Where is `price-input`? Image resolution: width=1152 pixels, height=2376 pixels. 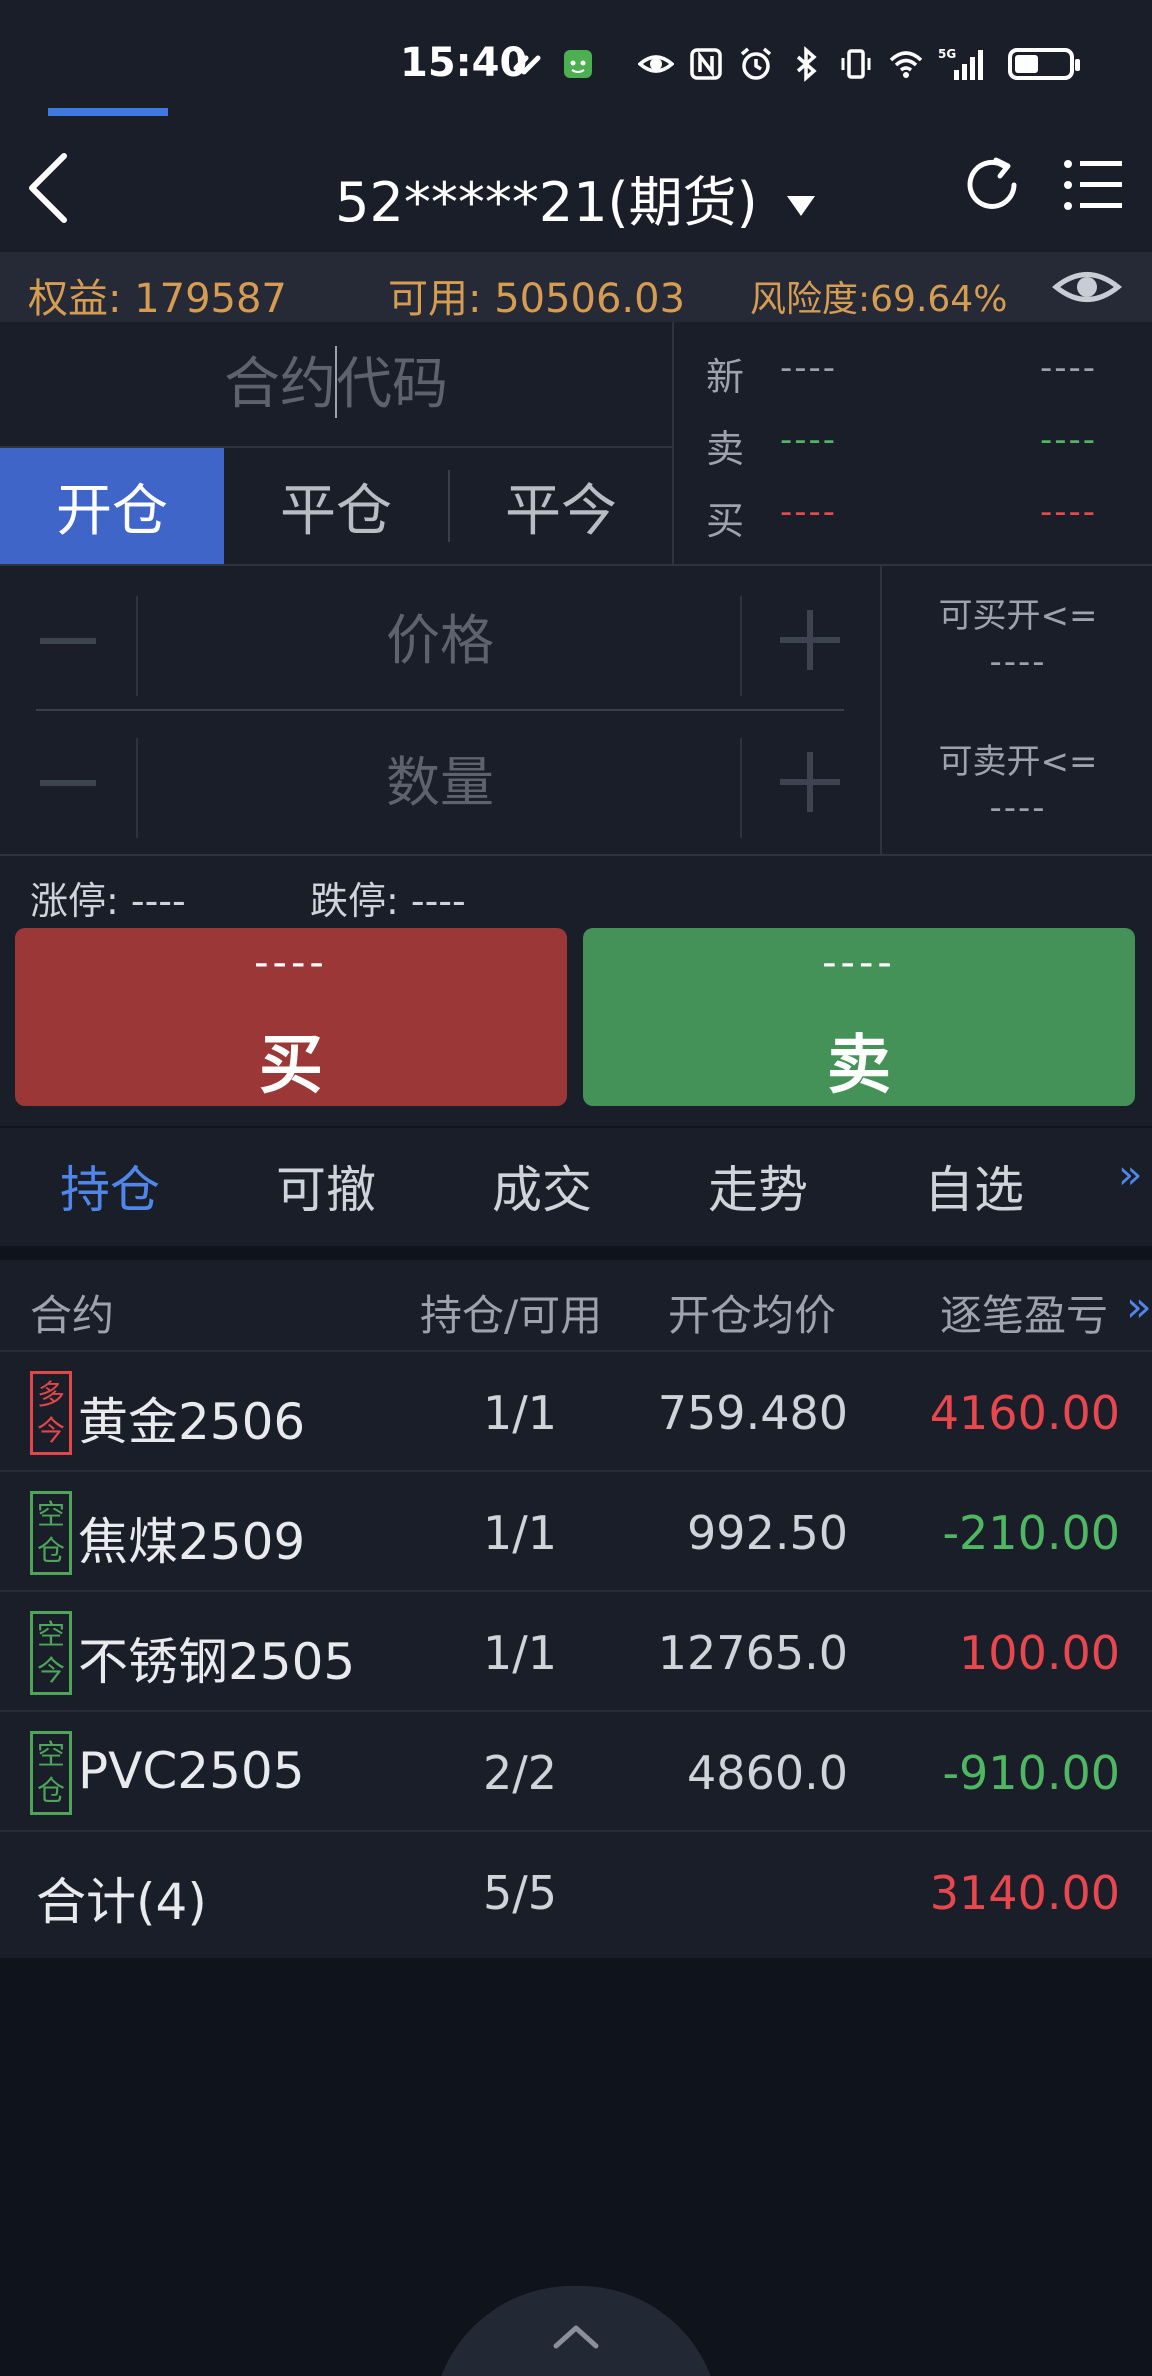
price-input is located at coordinates (440, 640).